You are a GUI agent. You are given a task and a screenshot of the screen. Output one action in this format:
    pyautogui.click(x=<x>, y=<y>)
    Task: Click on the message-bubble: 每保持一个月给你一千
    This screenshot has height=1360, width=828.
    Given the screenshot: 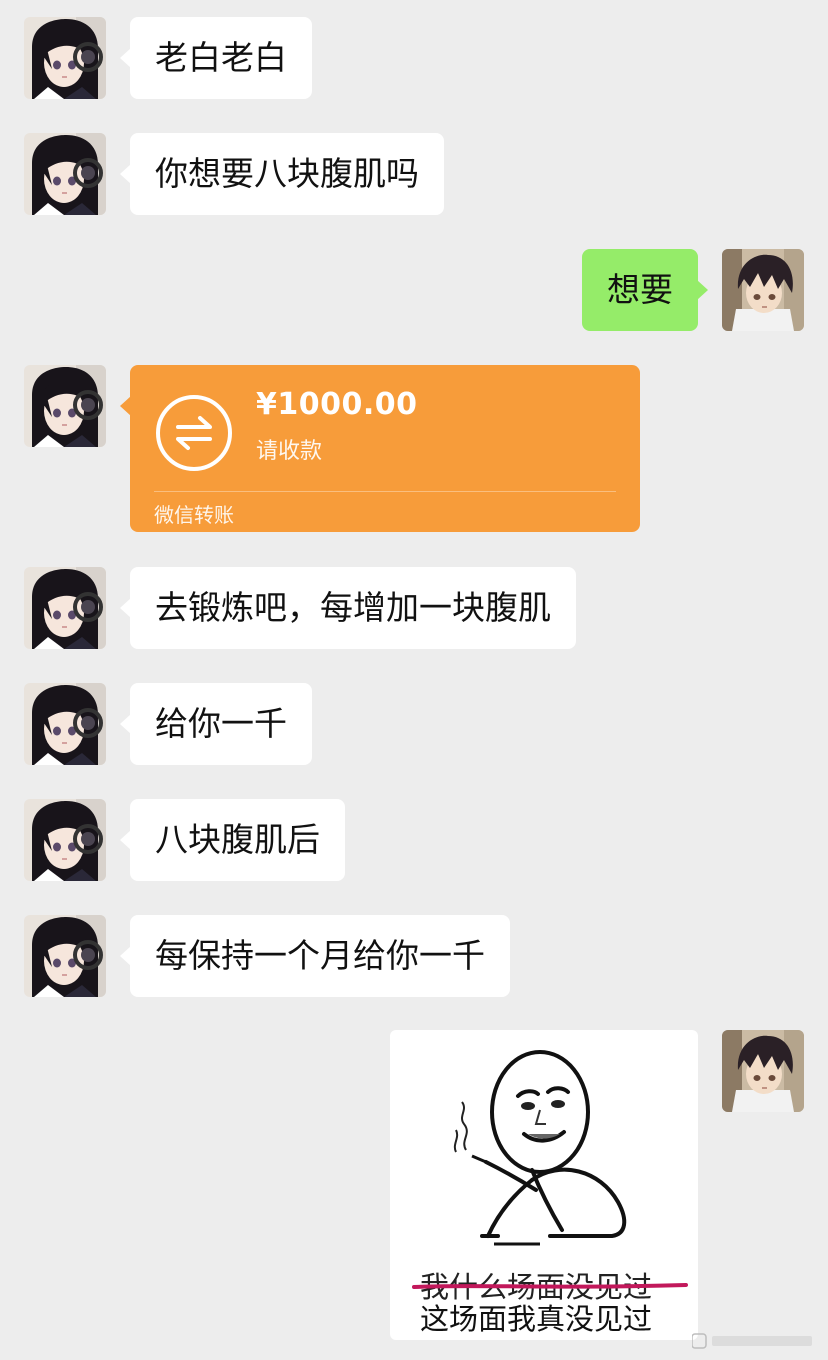 What is the action you would take?
    pyautogui.click(x=315, y=956)
    